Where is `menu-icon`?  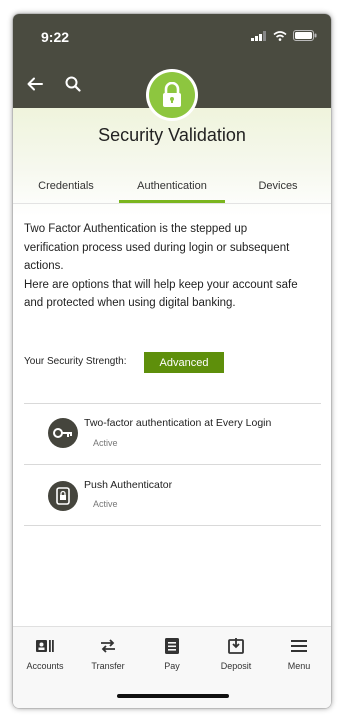
menu-icon is located at coordinates (299, 646).